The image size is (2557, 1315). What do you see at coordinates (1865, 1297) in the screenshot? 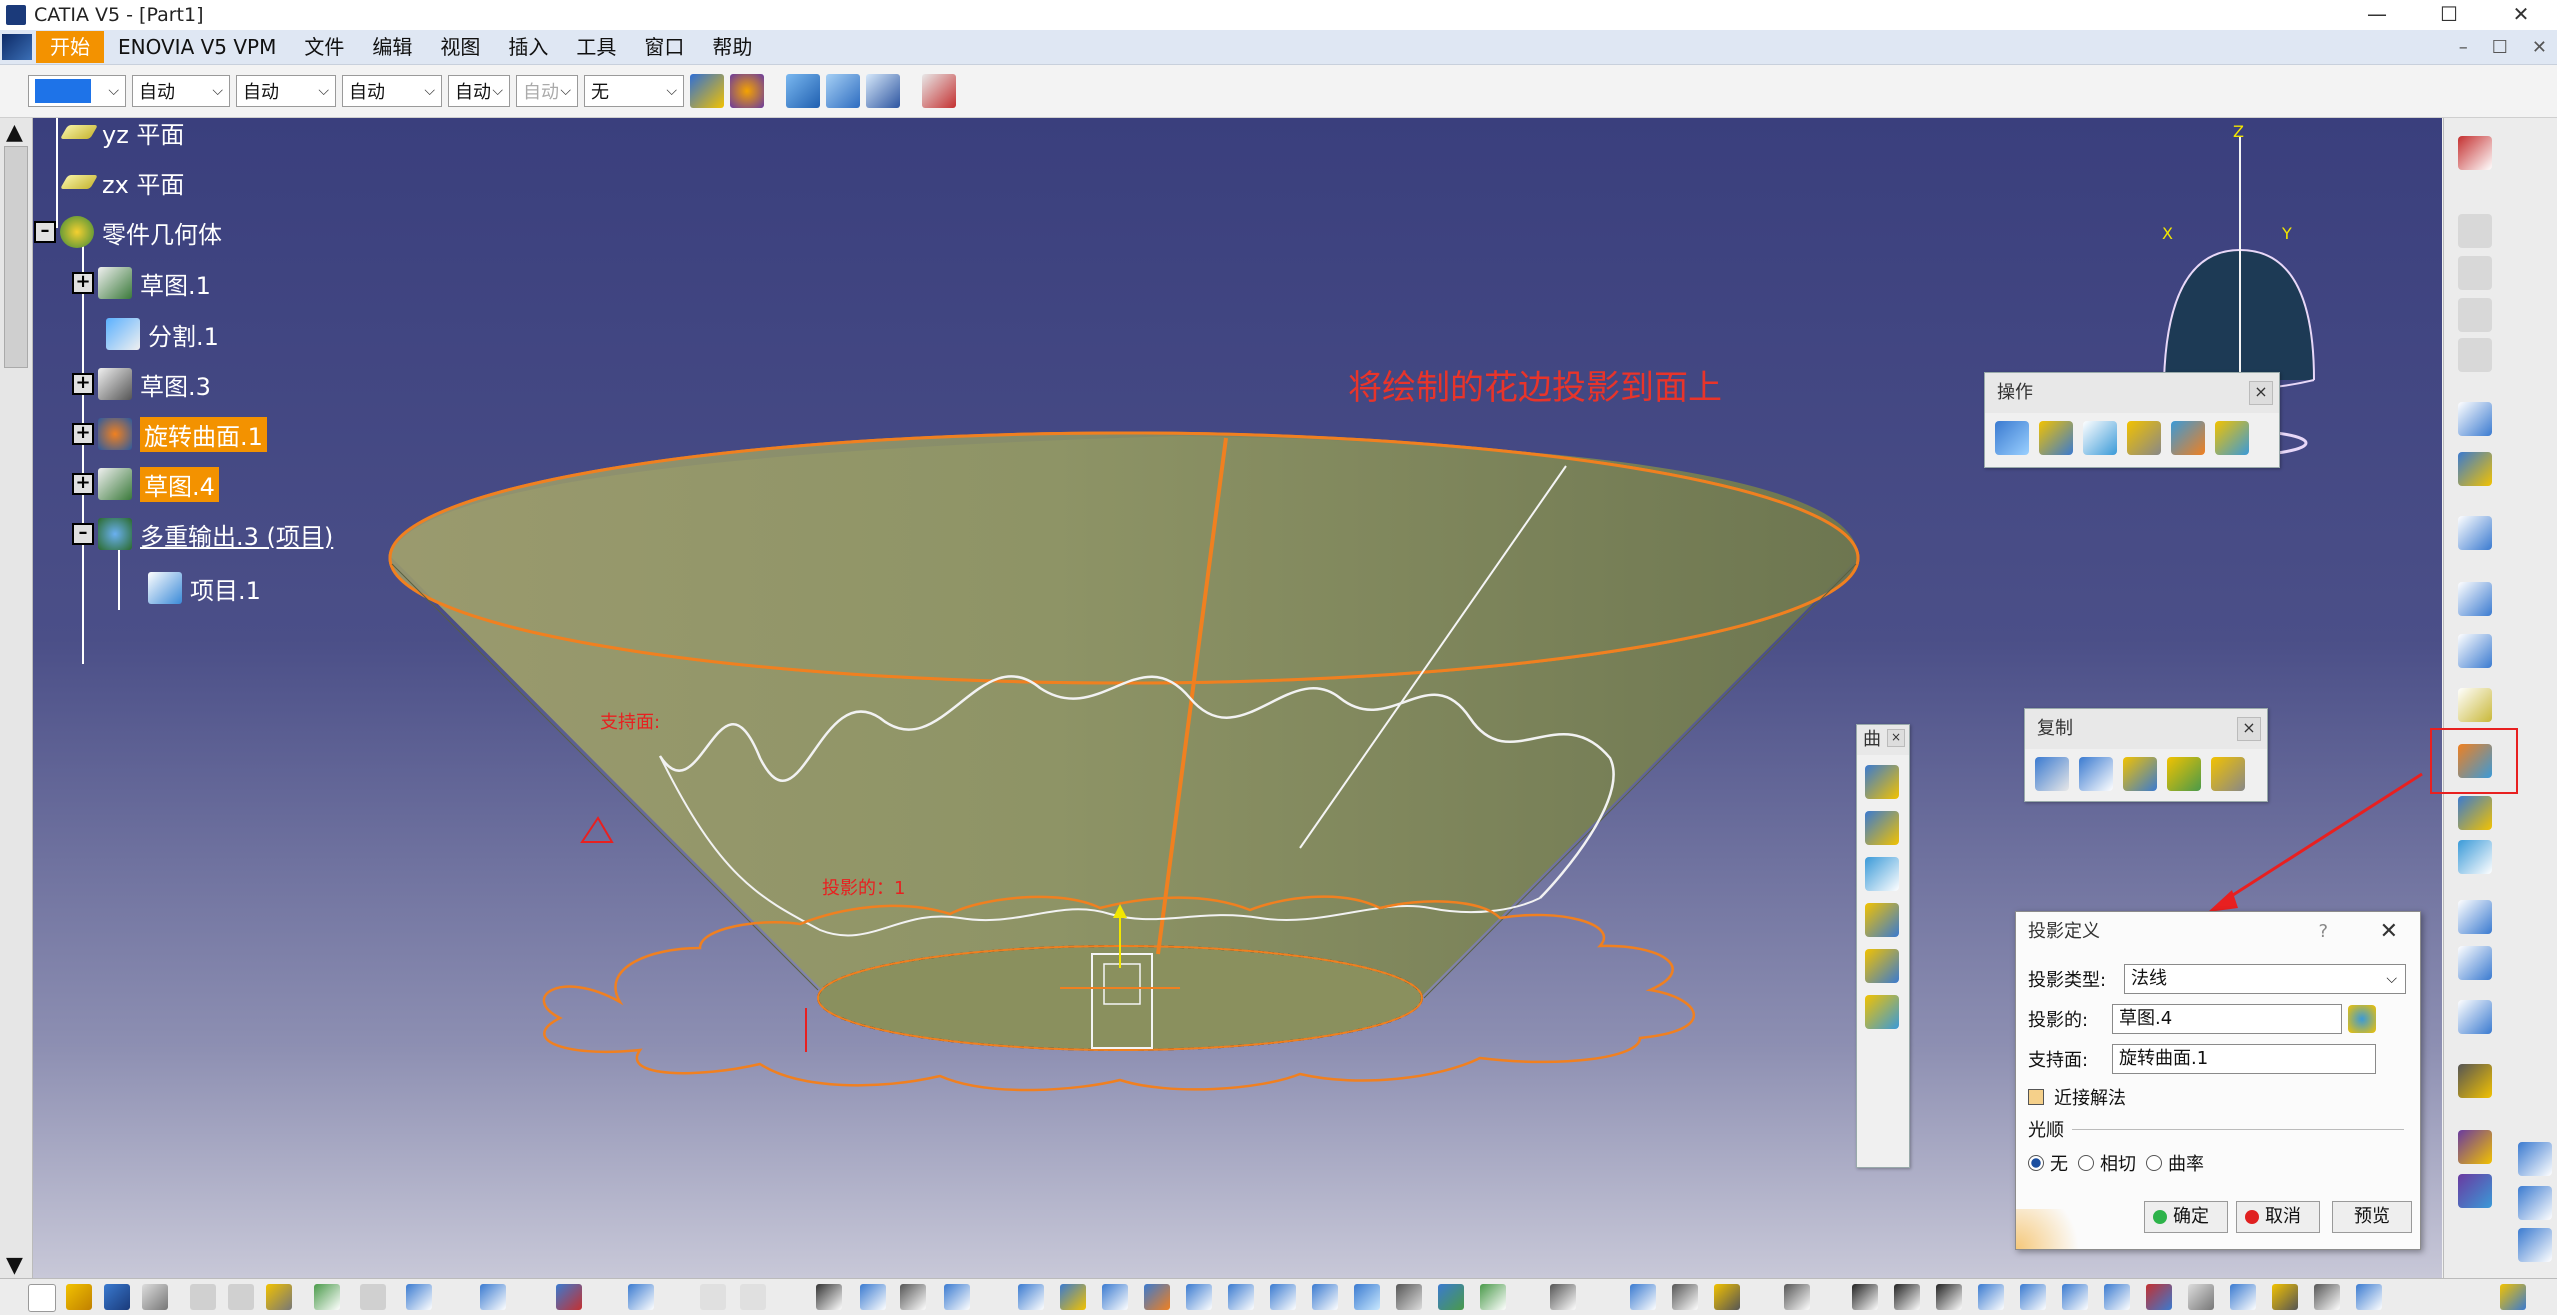
I see `ruler-icon` at bounding box center [1865, 1297].